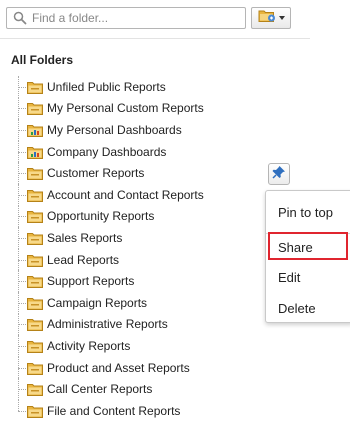  Describe the element at coordinates (107, 151) in the screenshot. I see `folder-item-label: Company Dashboards` at that location.